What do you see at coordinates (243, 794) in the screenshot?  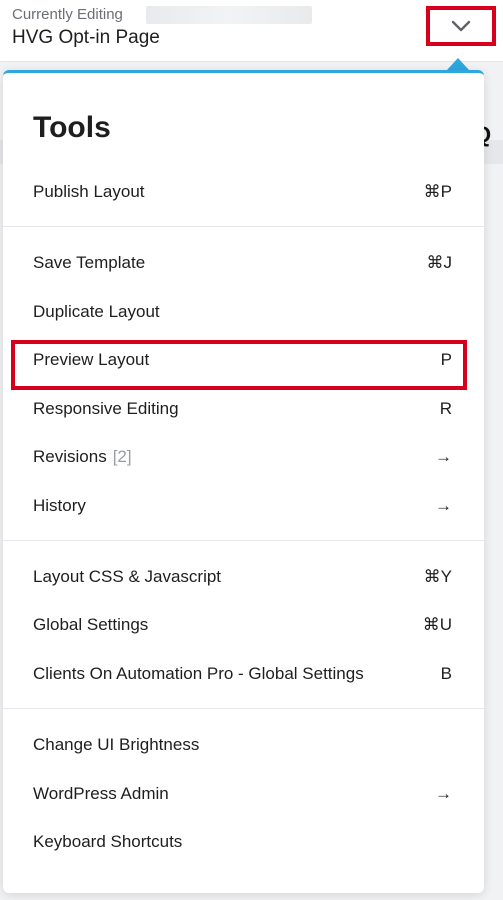 I see `menu-item-wordpress-admin: WordPress Admin →` at bounding box center [243, 794].